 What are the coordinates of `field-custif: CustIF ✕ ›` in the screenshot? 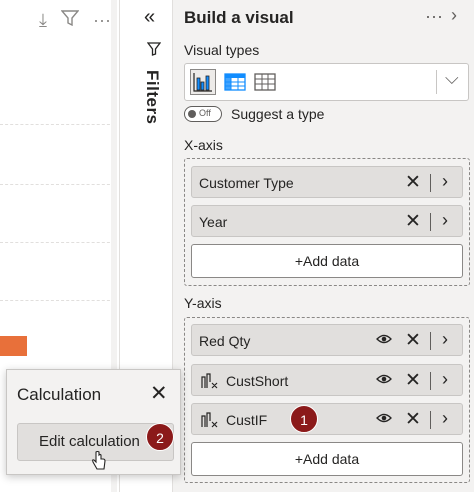 It's located at (327, 419).